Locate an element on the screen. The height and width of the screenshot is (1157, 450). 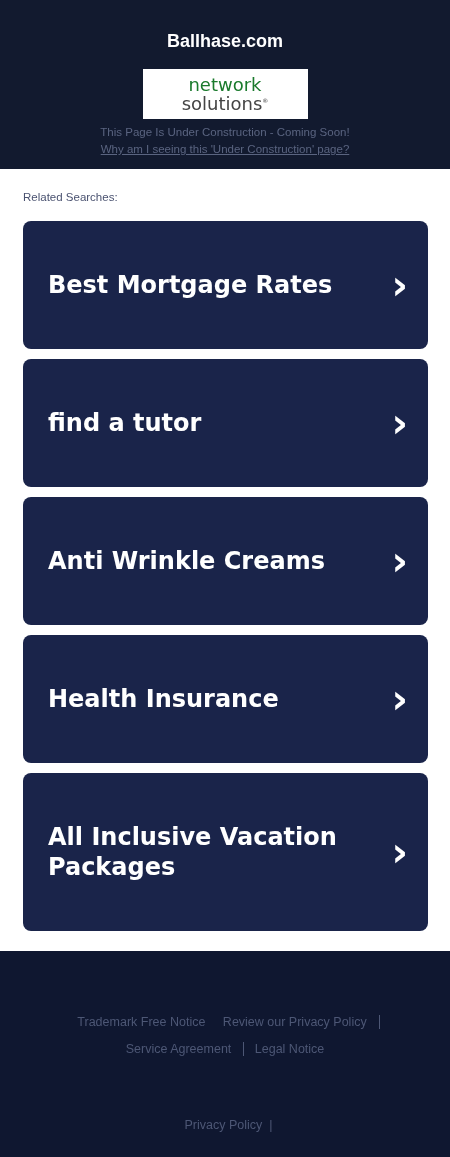
footer-link: Legal Notice is located at coordinates (289, 1049).